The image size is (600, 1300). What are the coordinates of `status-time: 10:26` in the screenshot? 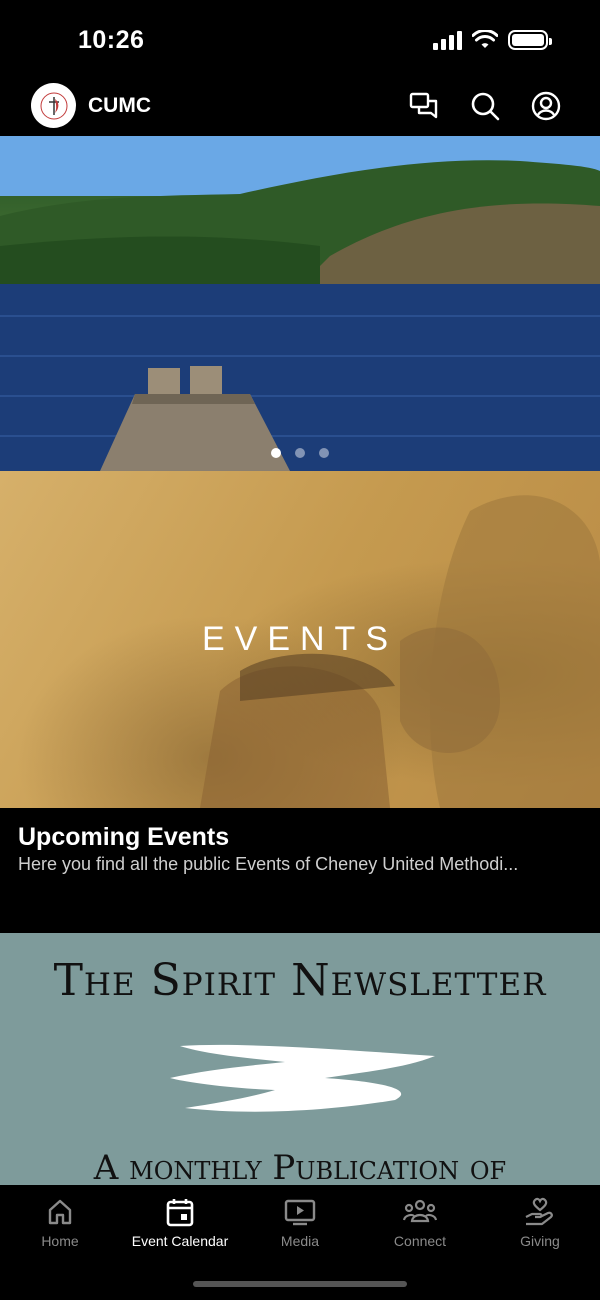 It's located at (111, 40).